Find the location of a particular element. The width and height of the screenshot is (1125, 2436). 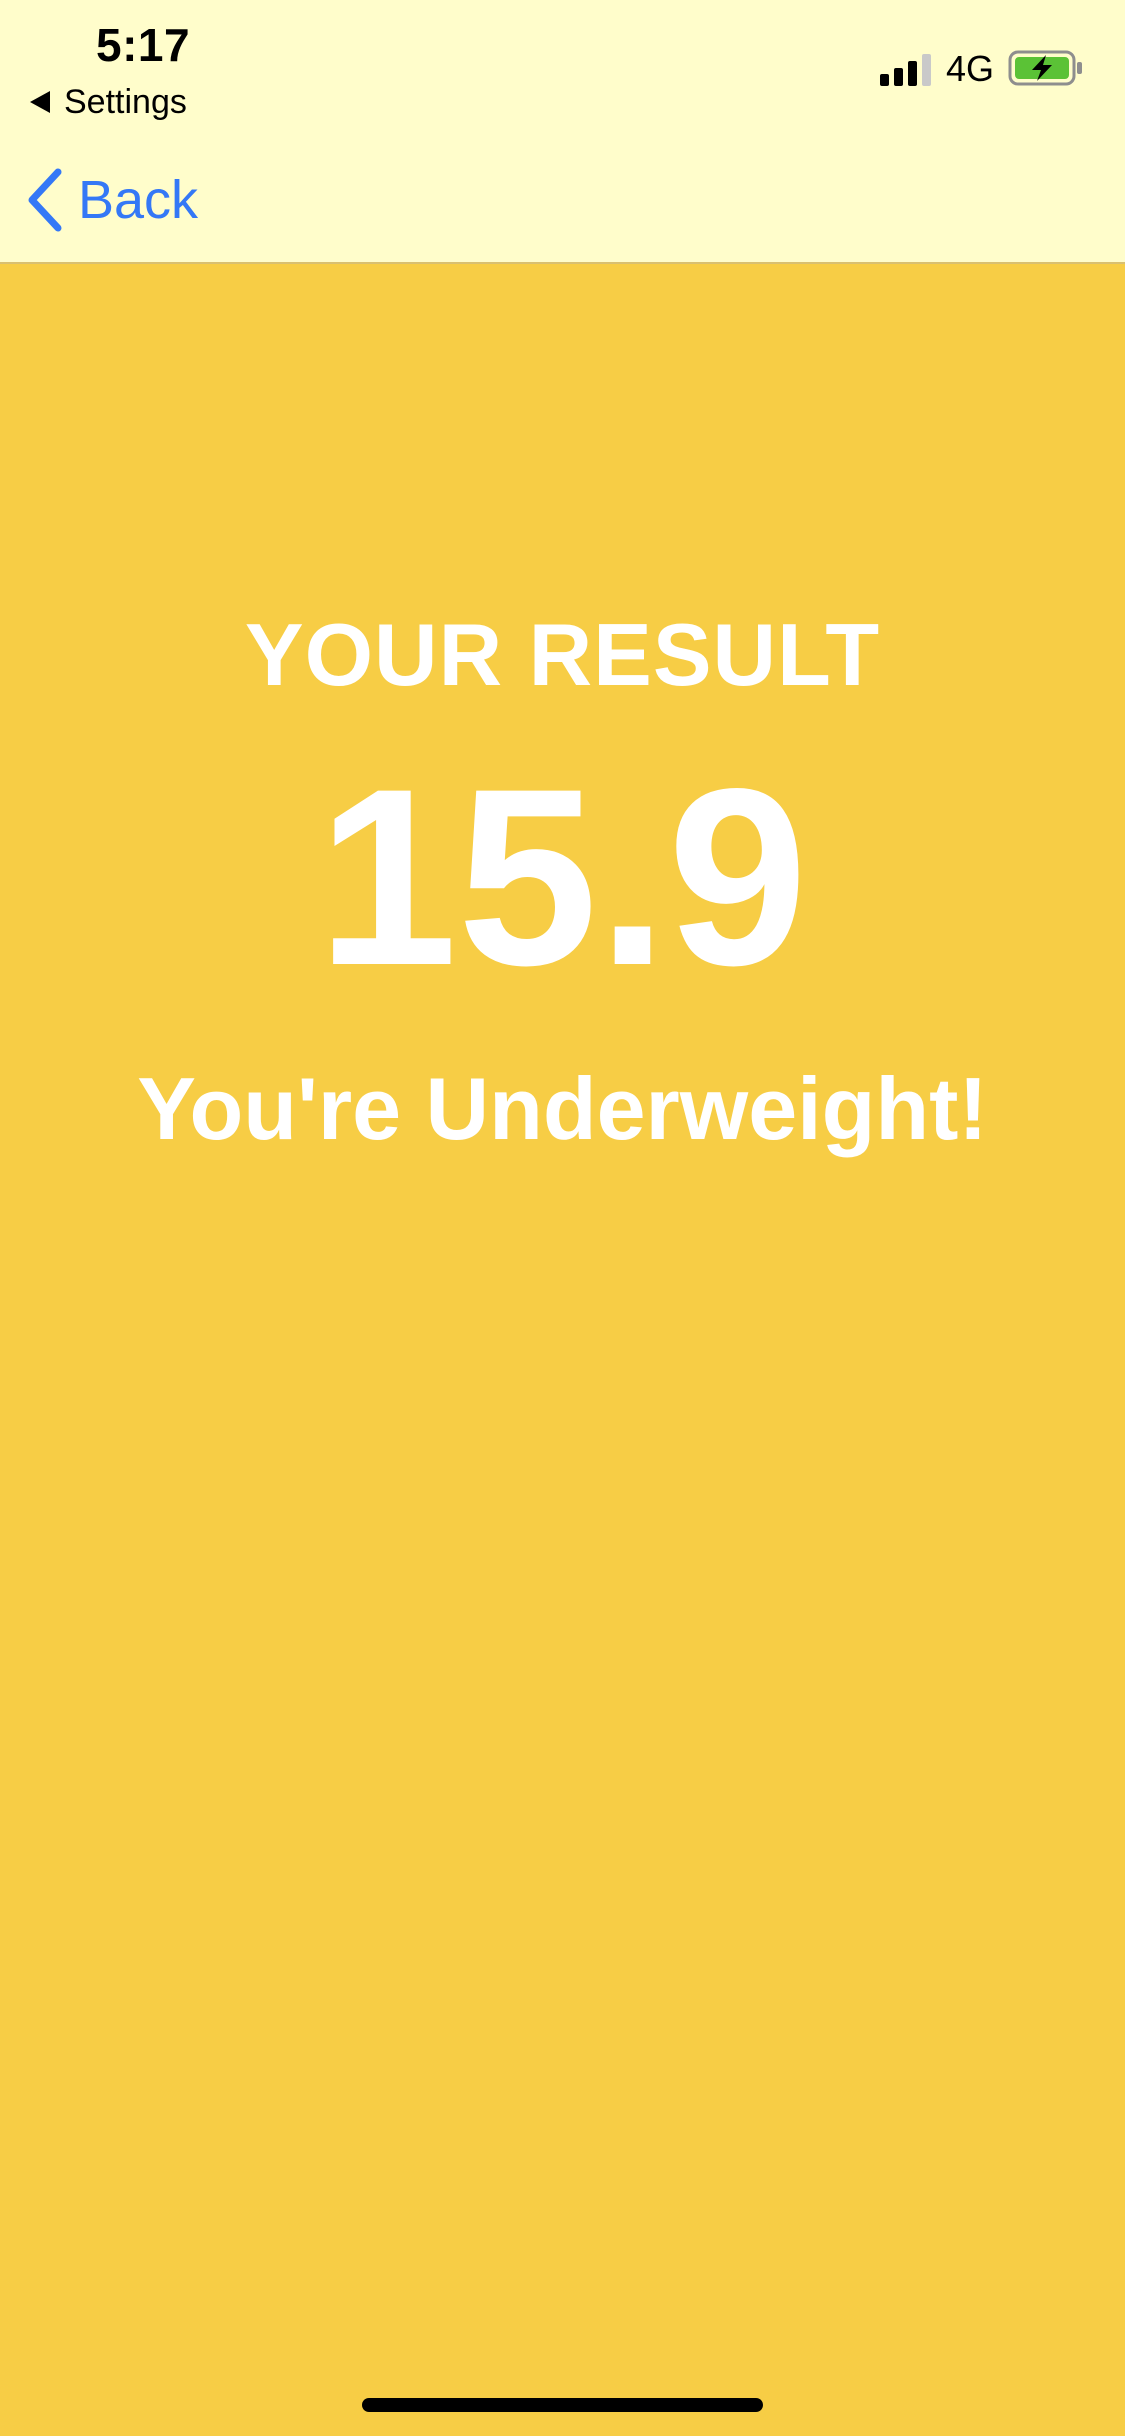

result-message: You're Underweight! is located at coordinates (562, 1108).